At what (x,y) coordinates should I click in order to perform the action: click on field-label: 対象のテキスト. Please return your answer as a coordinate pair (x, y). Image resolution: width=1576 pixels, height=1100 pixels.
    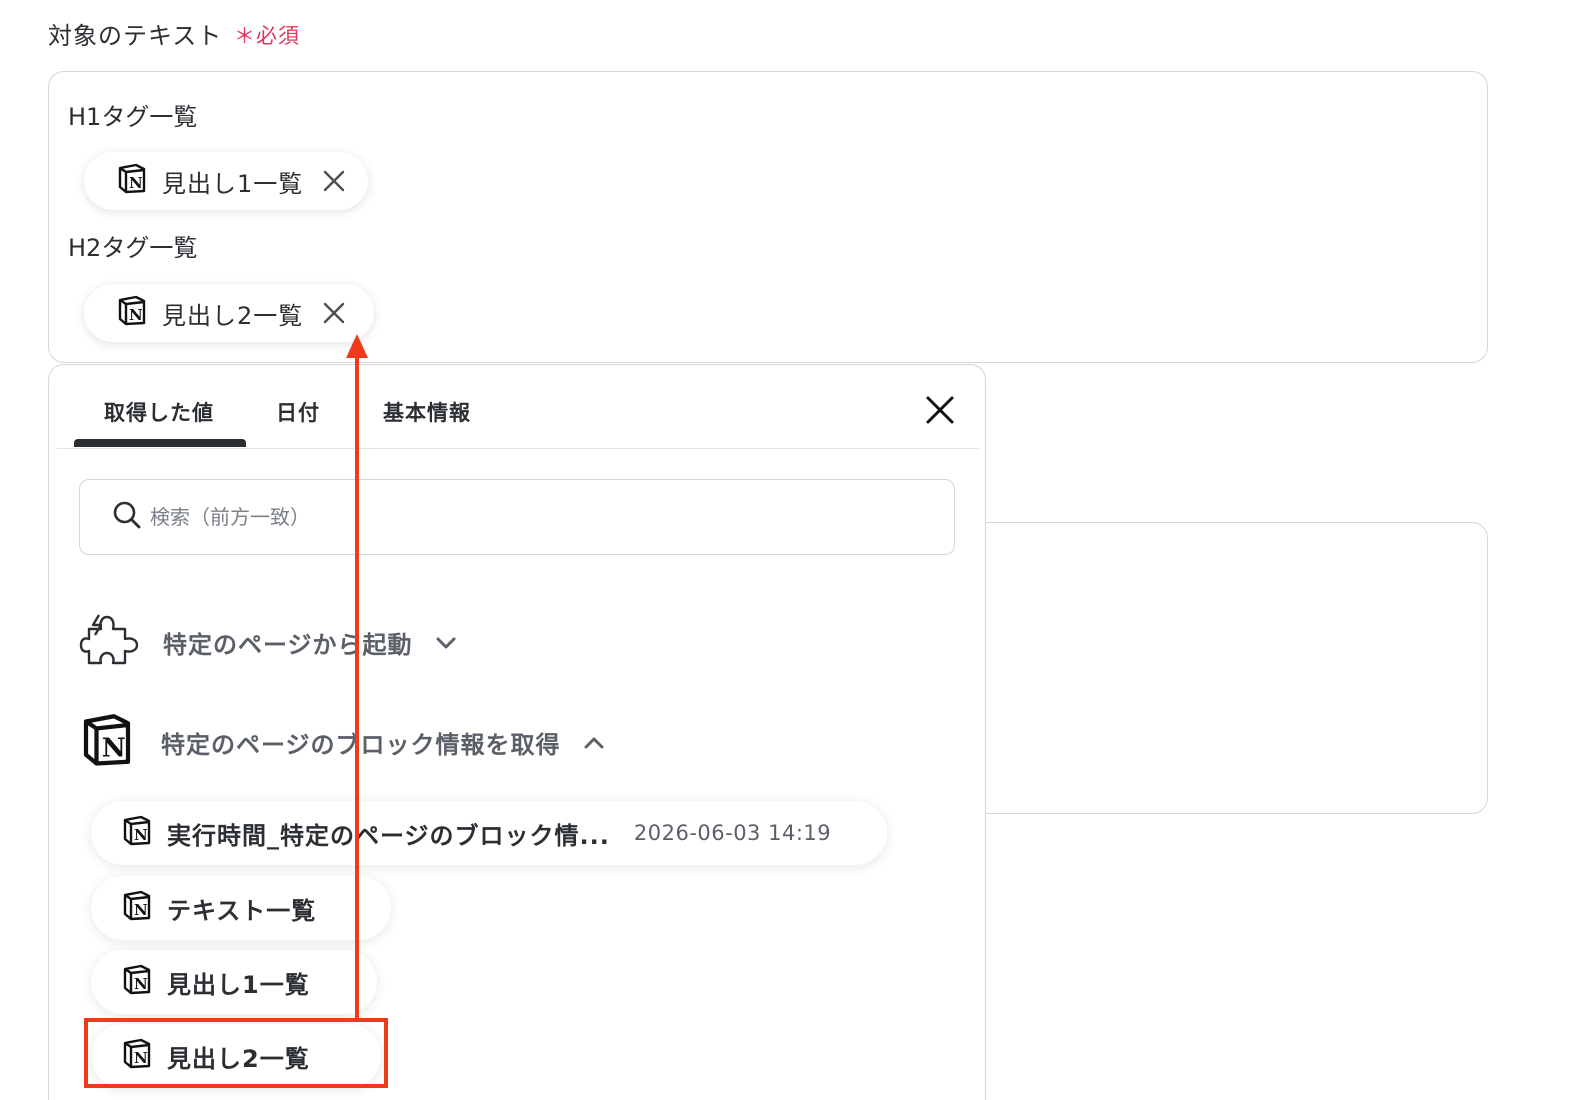
    Looking at the image, I should click on (135, 36).